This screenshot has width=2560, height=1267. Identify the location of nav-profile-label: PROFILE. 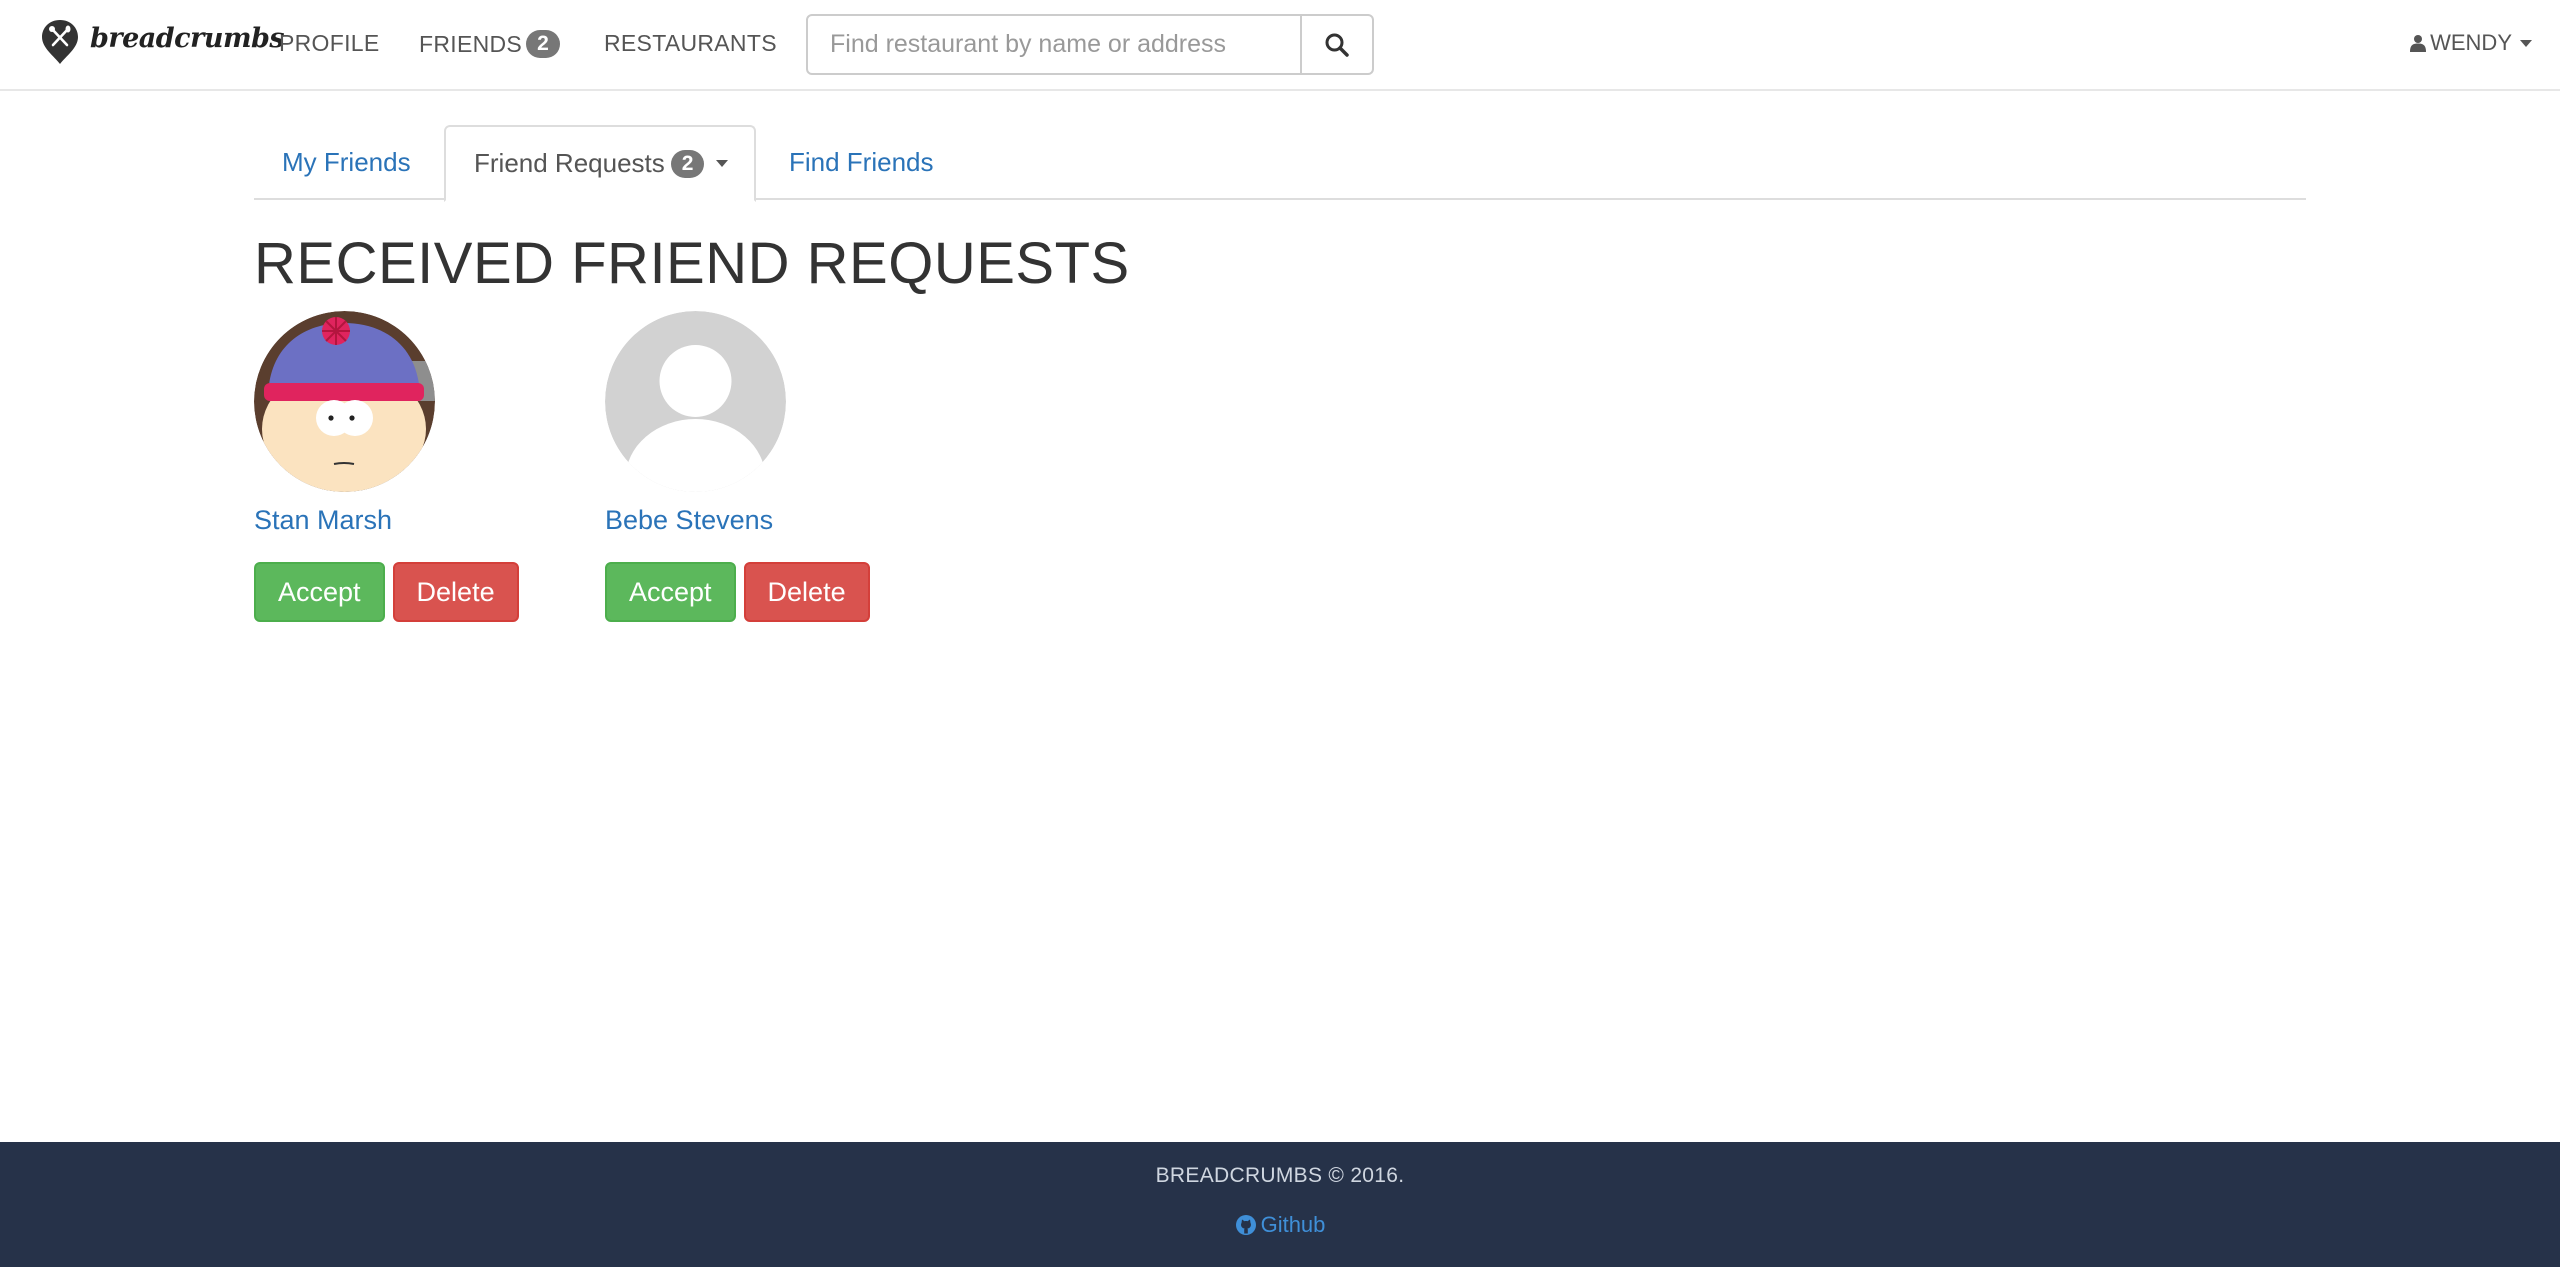
(329, 43).